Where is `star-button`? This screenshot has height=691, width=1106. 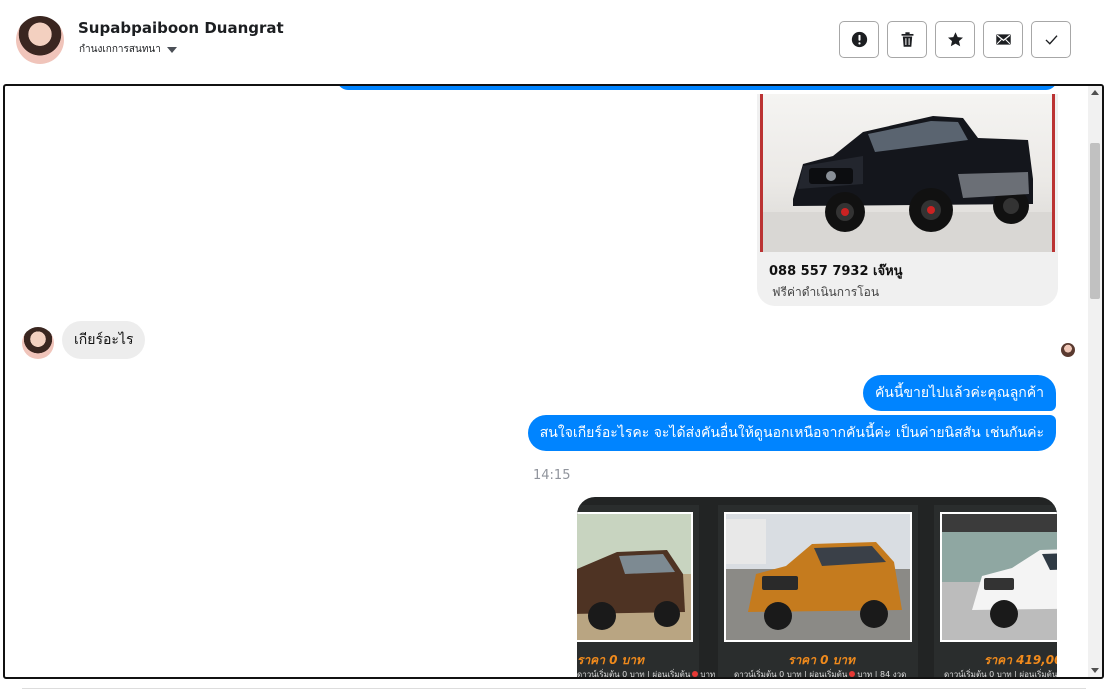
star-button is located at coordinates (955, 39).